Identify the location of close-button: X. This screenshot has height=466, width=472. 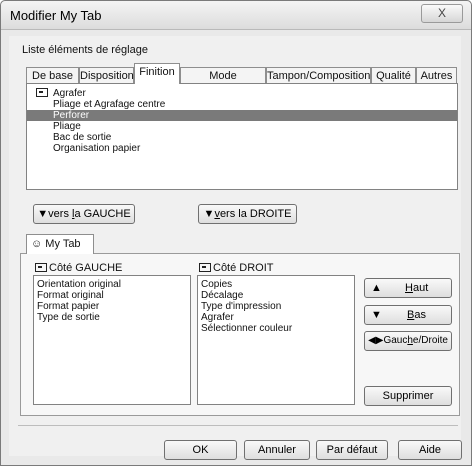
(442, 13).